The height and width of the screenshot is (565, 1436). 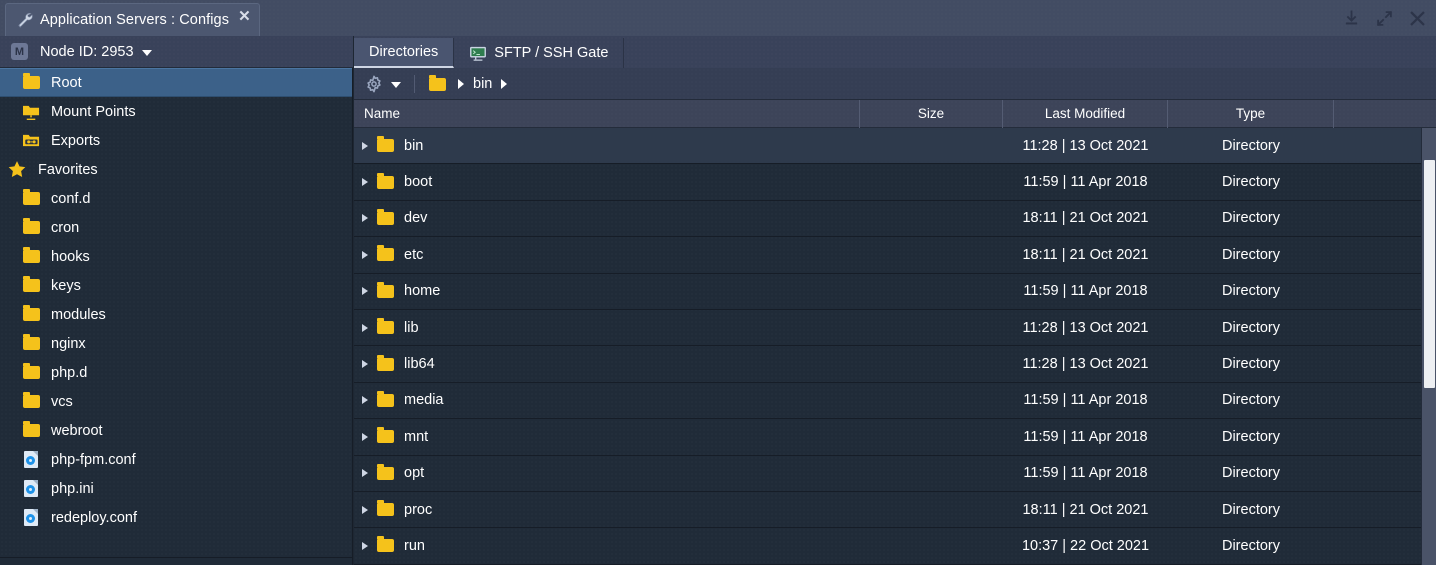 What do you see at coordinates (176, 285) in the screenshot?
I see `sidebar-item-keys: keys` at bounding box center [176, 285].